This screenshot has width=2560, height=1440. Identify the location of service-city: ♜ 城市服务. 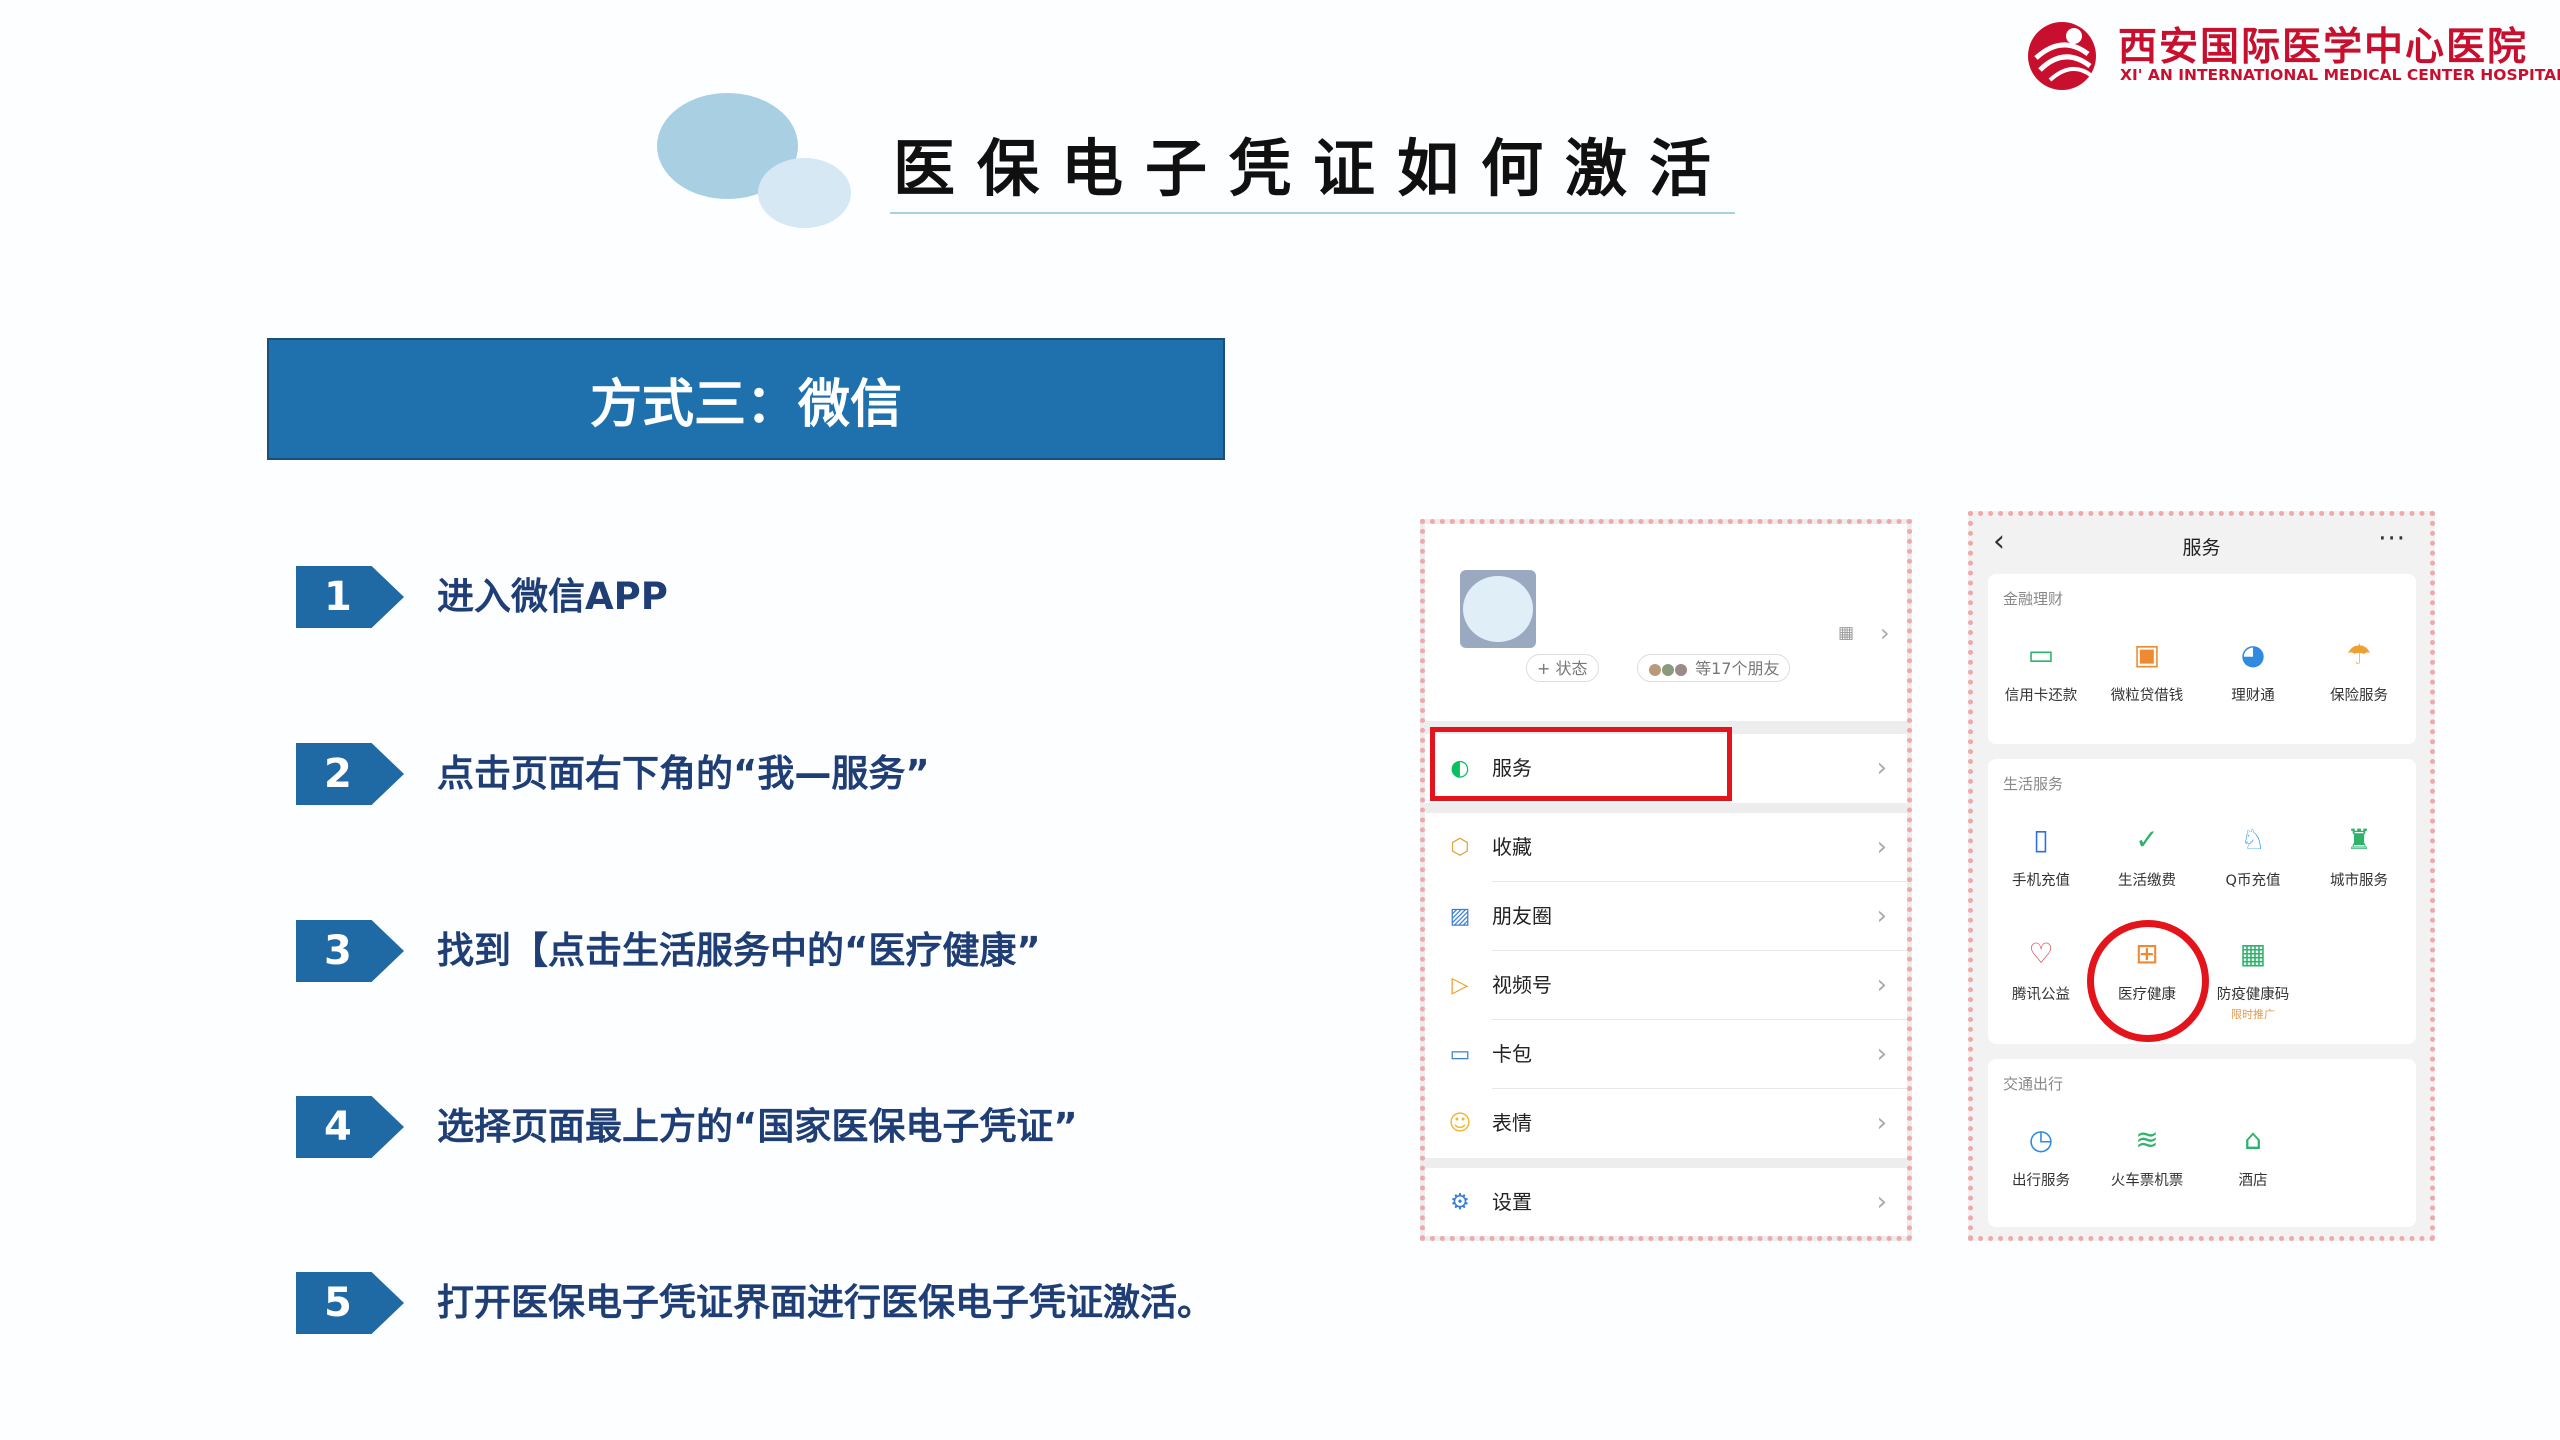
(2359, 856).